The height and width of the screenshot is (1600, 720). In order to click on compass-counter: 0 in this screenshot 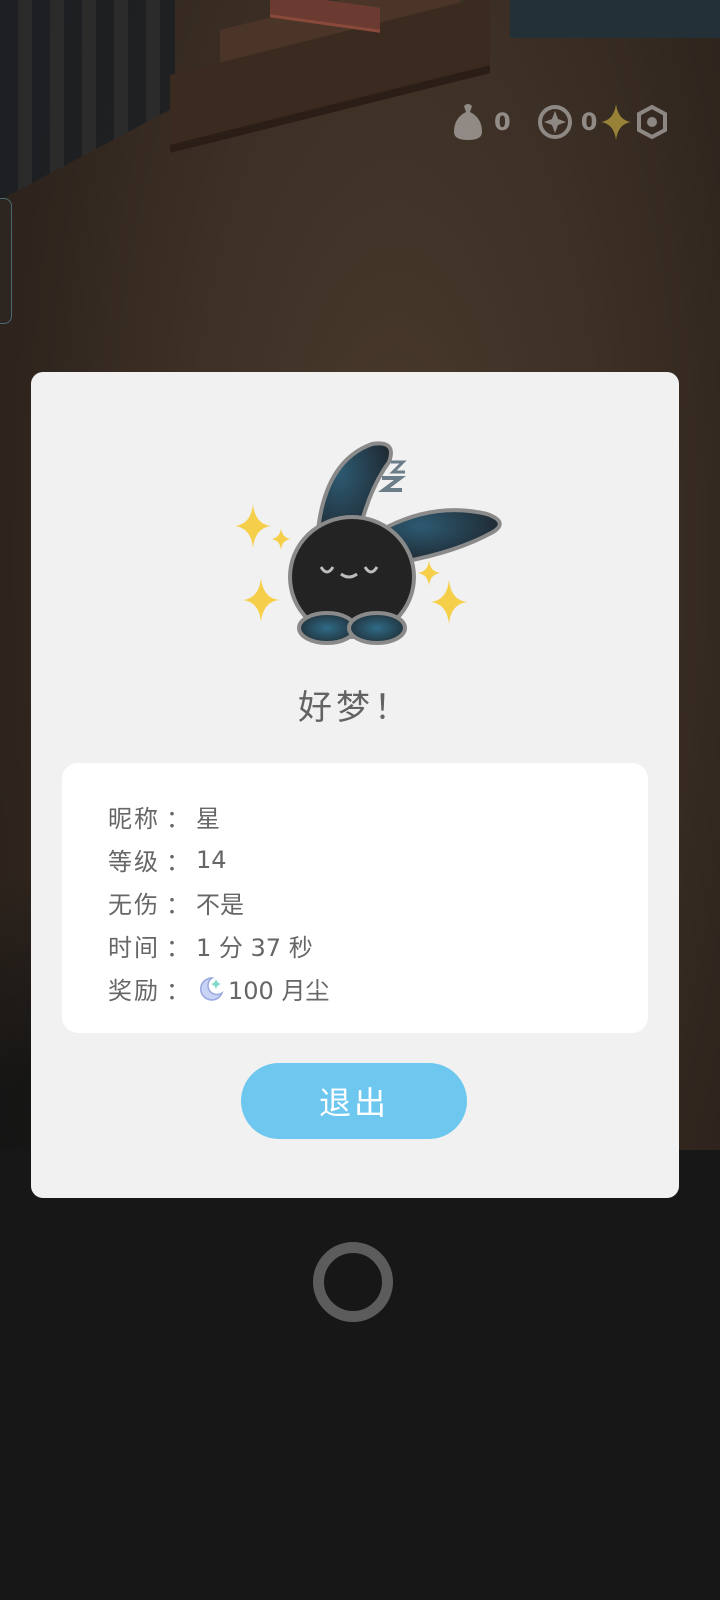, I will do `click(603, 122)`.